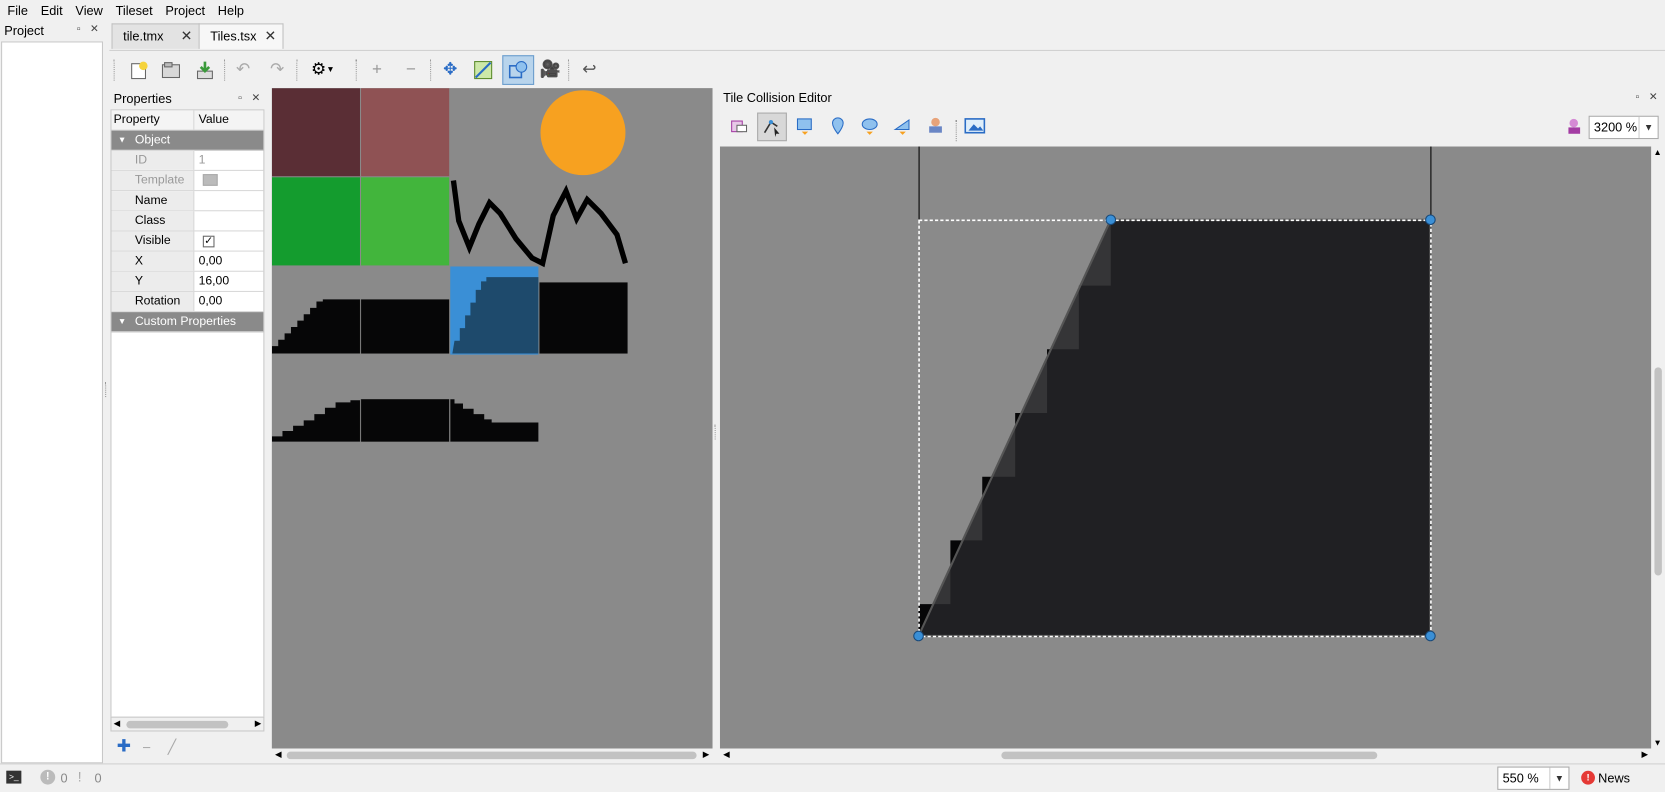  I want to click on property-row-rotation: Rotation 0,00, so click(187, 302).